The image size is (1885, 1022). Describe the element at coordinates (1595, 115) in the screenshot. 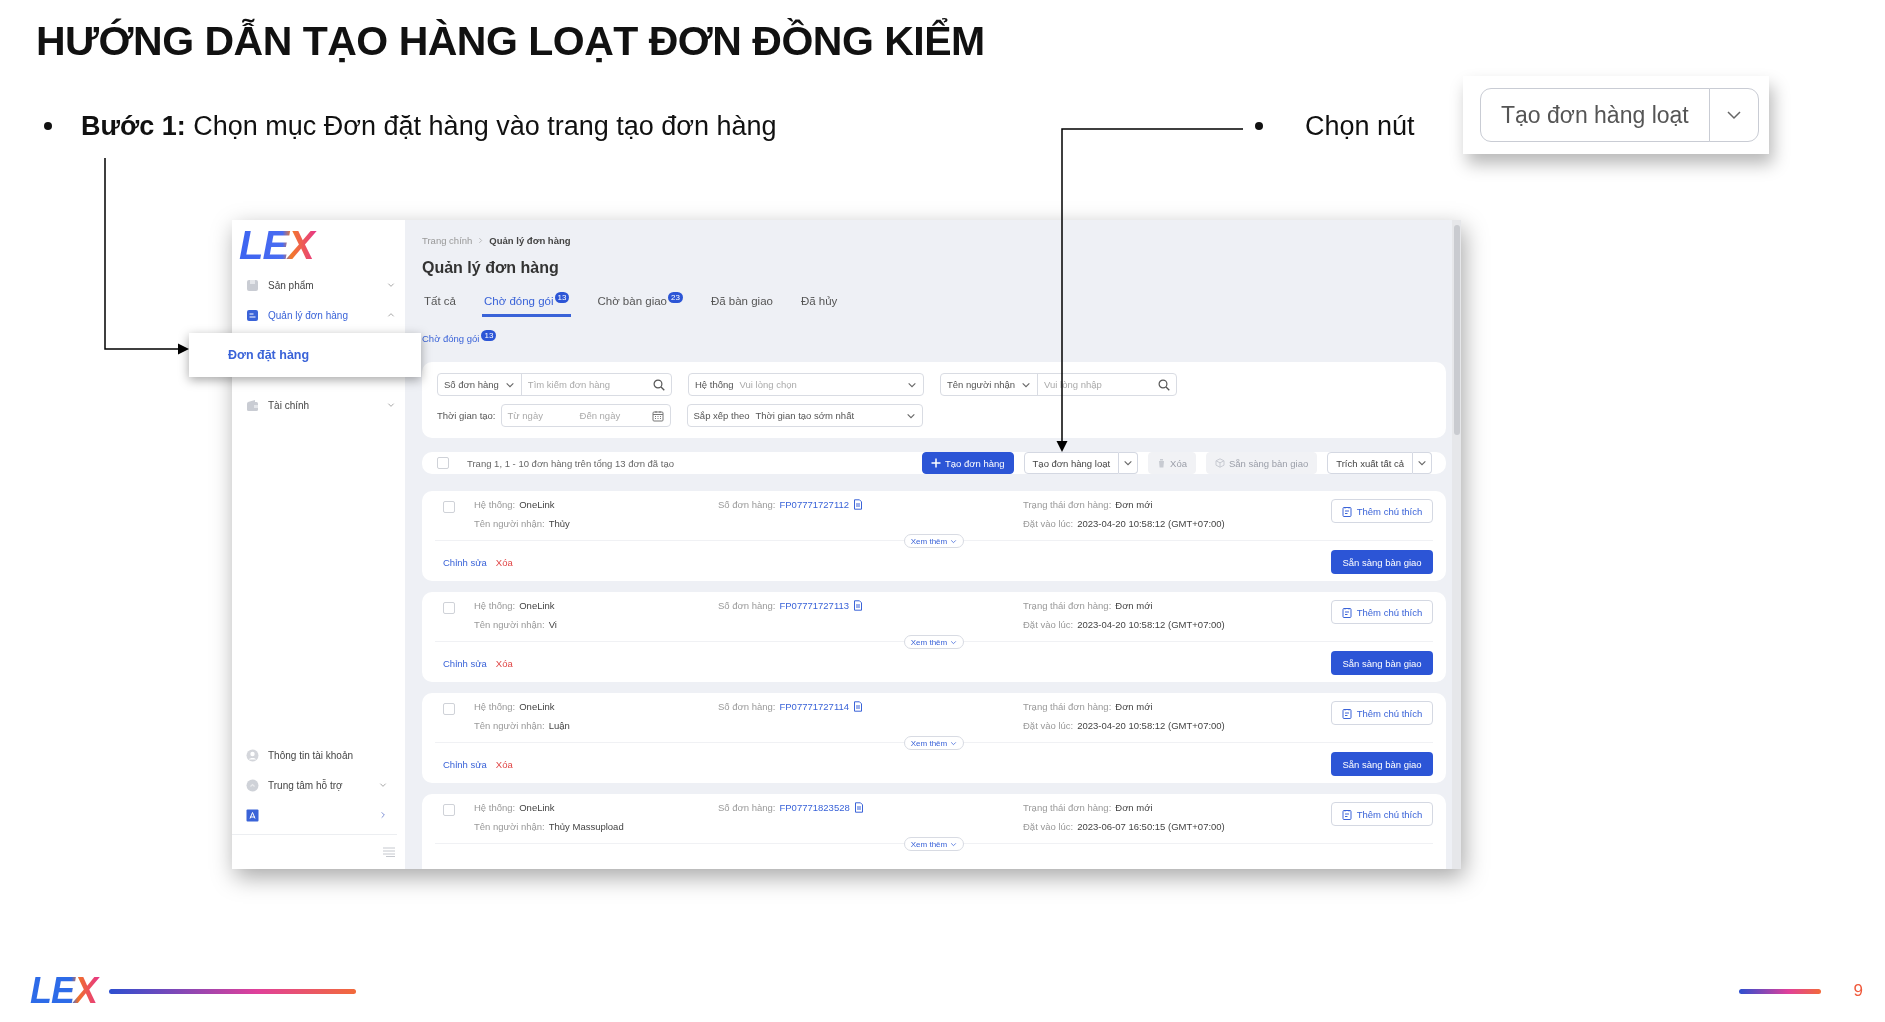

I see `batch-create-button: Tạo đơn hàng loạt` at that location.